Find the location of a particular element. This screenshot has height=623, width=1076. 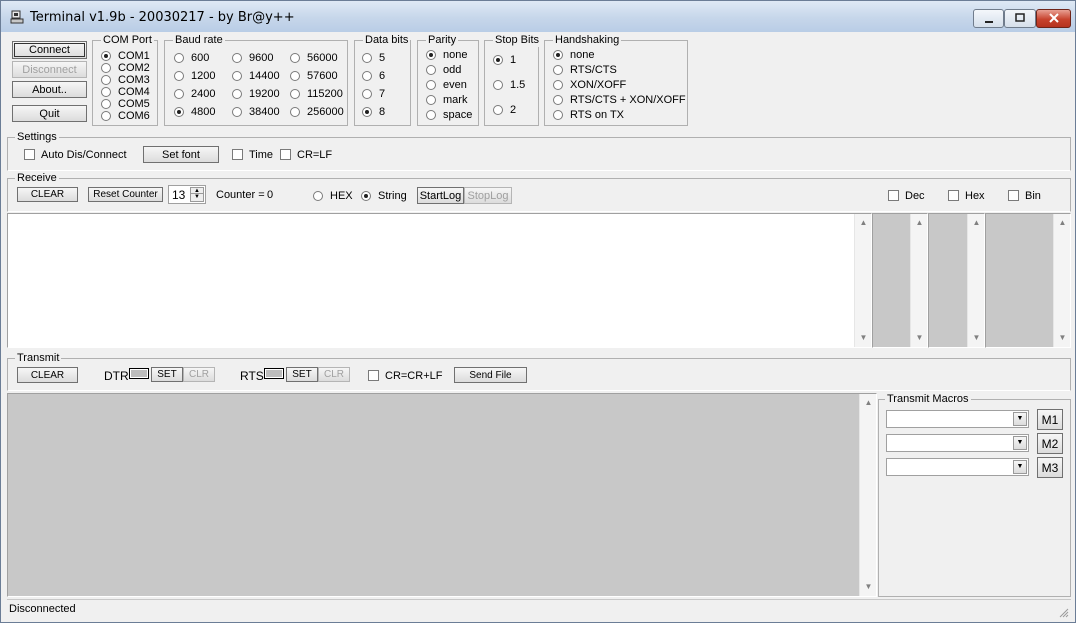

bin-scrollbar: ▲ ▼ is located at coordinates (1061, 280).